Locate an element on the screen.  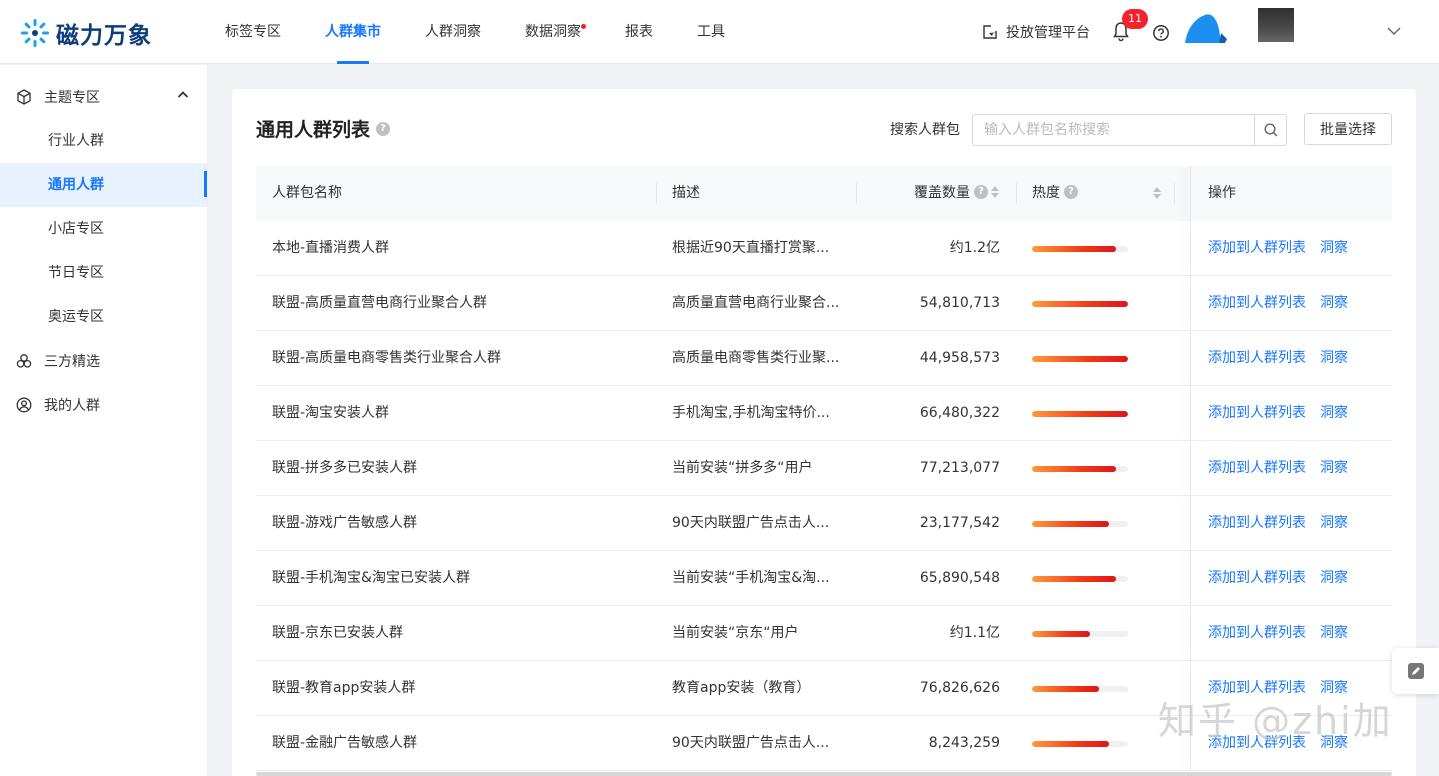
nav-tools: 工具 is located at coordinates (711, 32).